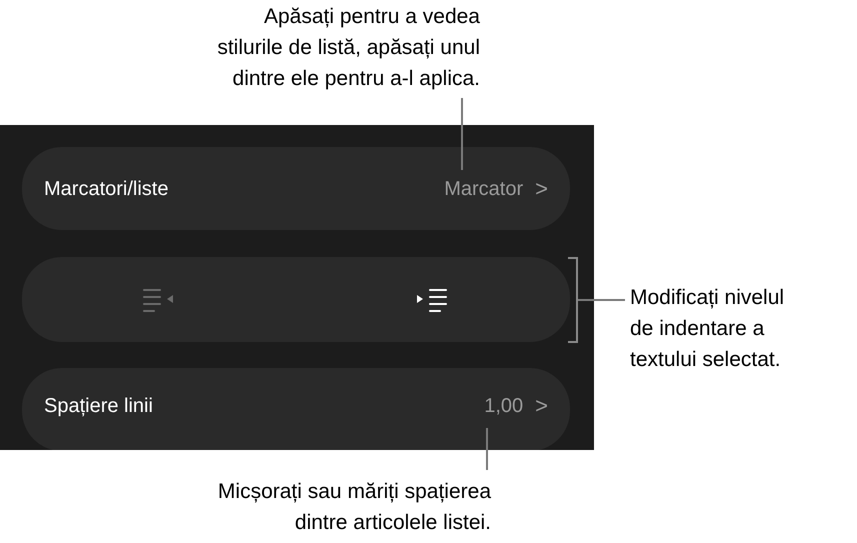 The image size is (857, 543). I want to click on row-value: Marcator, so click(484, 189).